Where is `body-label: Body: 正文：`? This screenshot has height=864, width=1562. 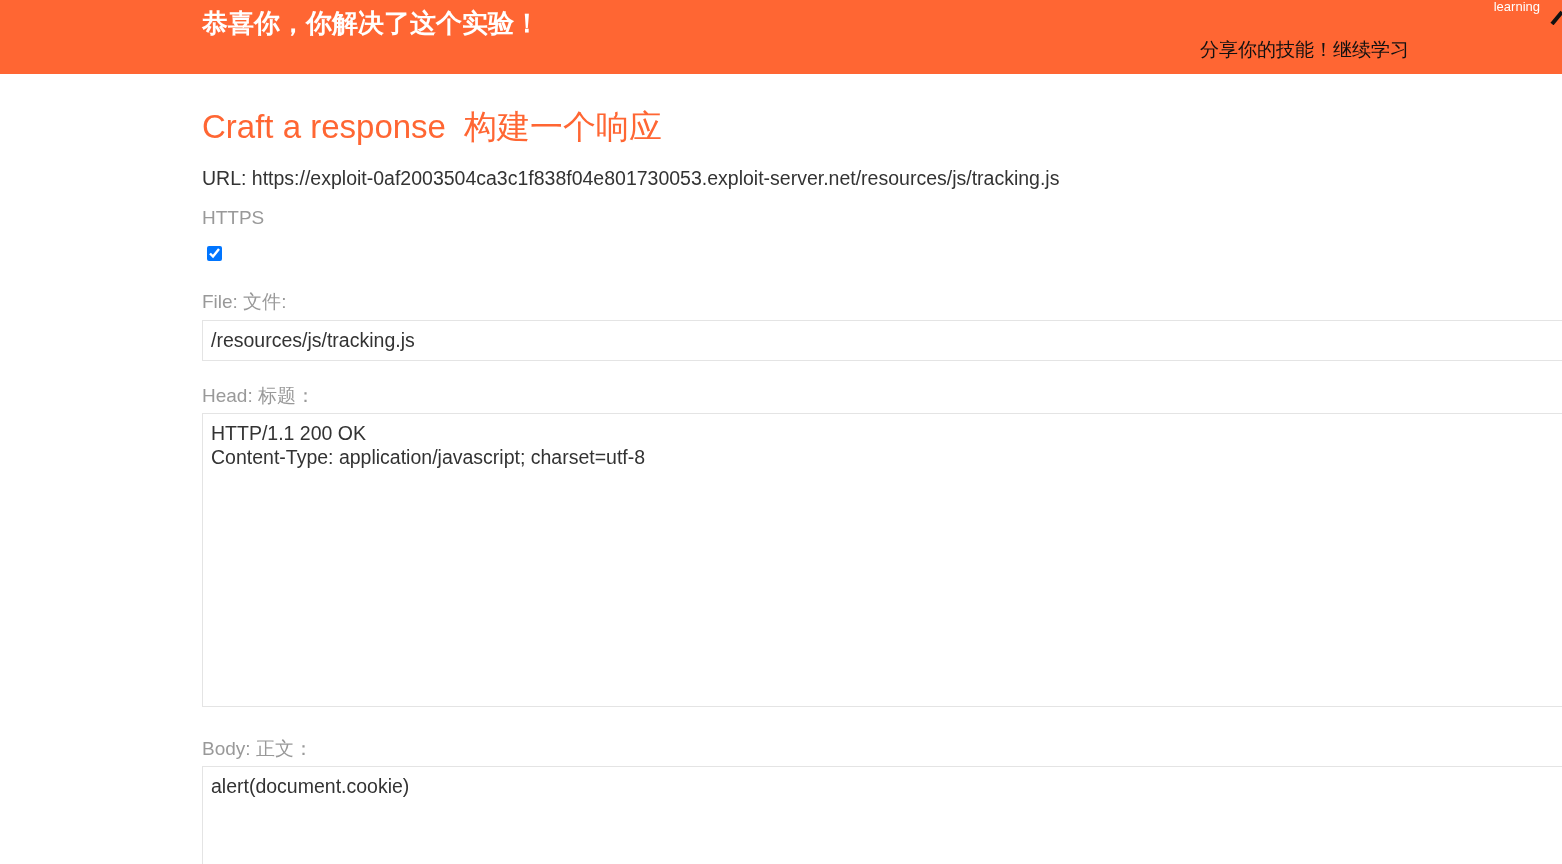
body-label: Body: 正文： is located at coordinates (257, 749).